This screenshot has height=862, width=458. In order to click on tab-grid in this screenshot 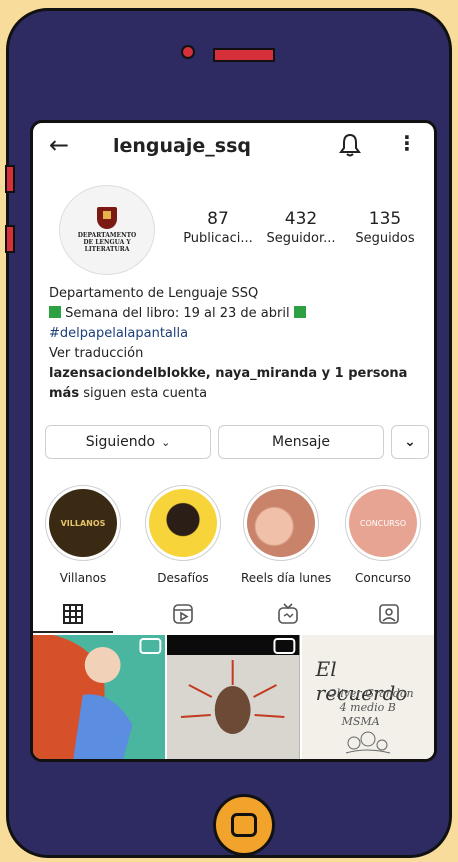, I will do `click(73, 616)`.